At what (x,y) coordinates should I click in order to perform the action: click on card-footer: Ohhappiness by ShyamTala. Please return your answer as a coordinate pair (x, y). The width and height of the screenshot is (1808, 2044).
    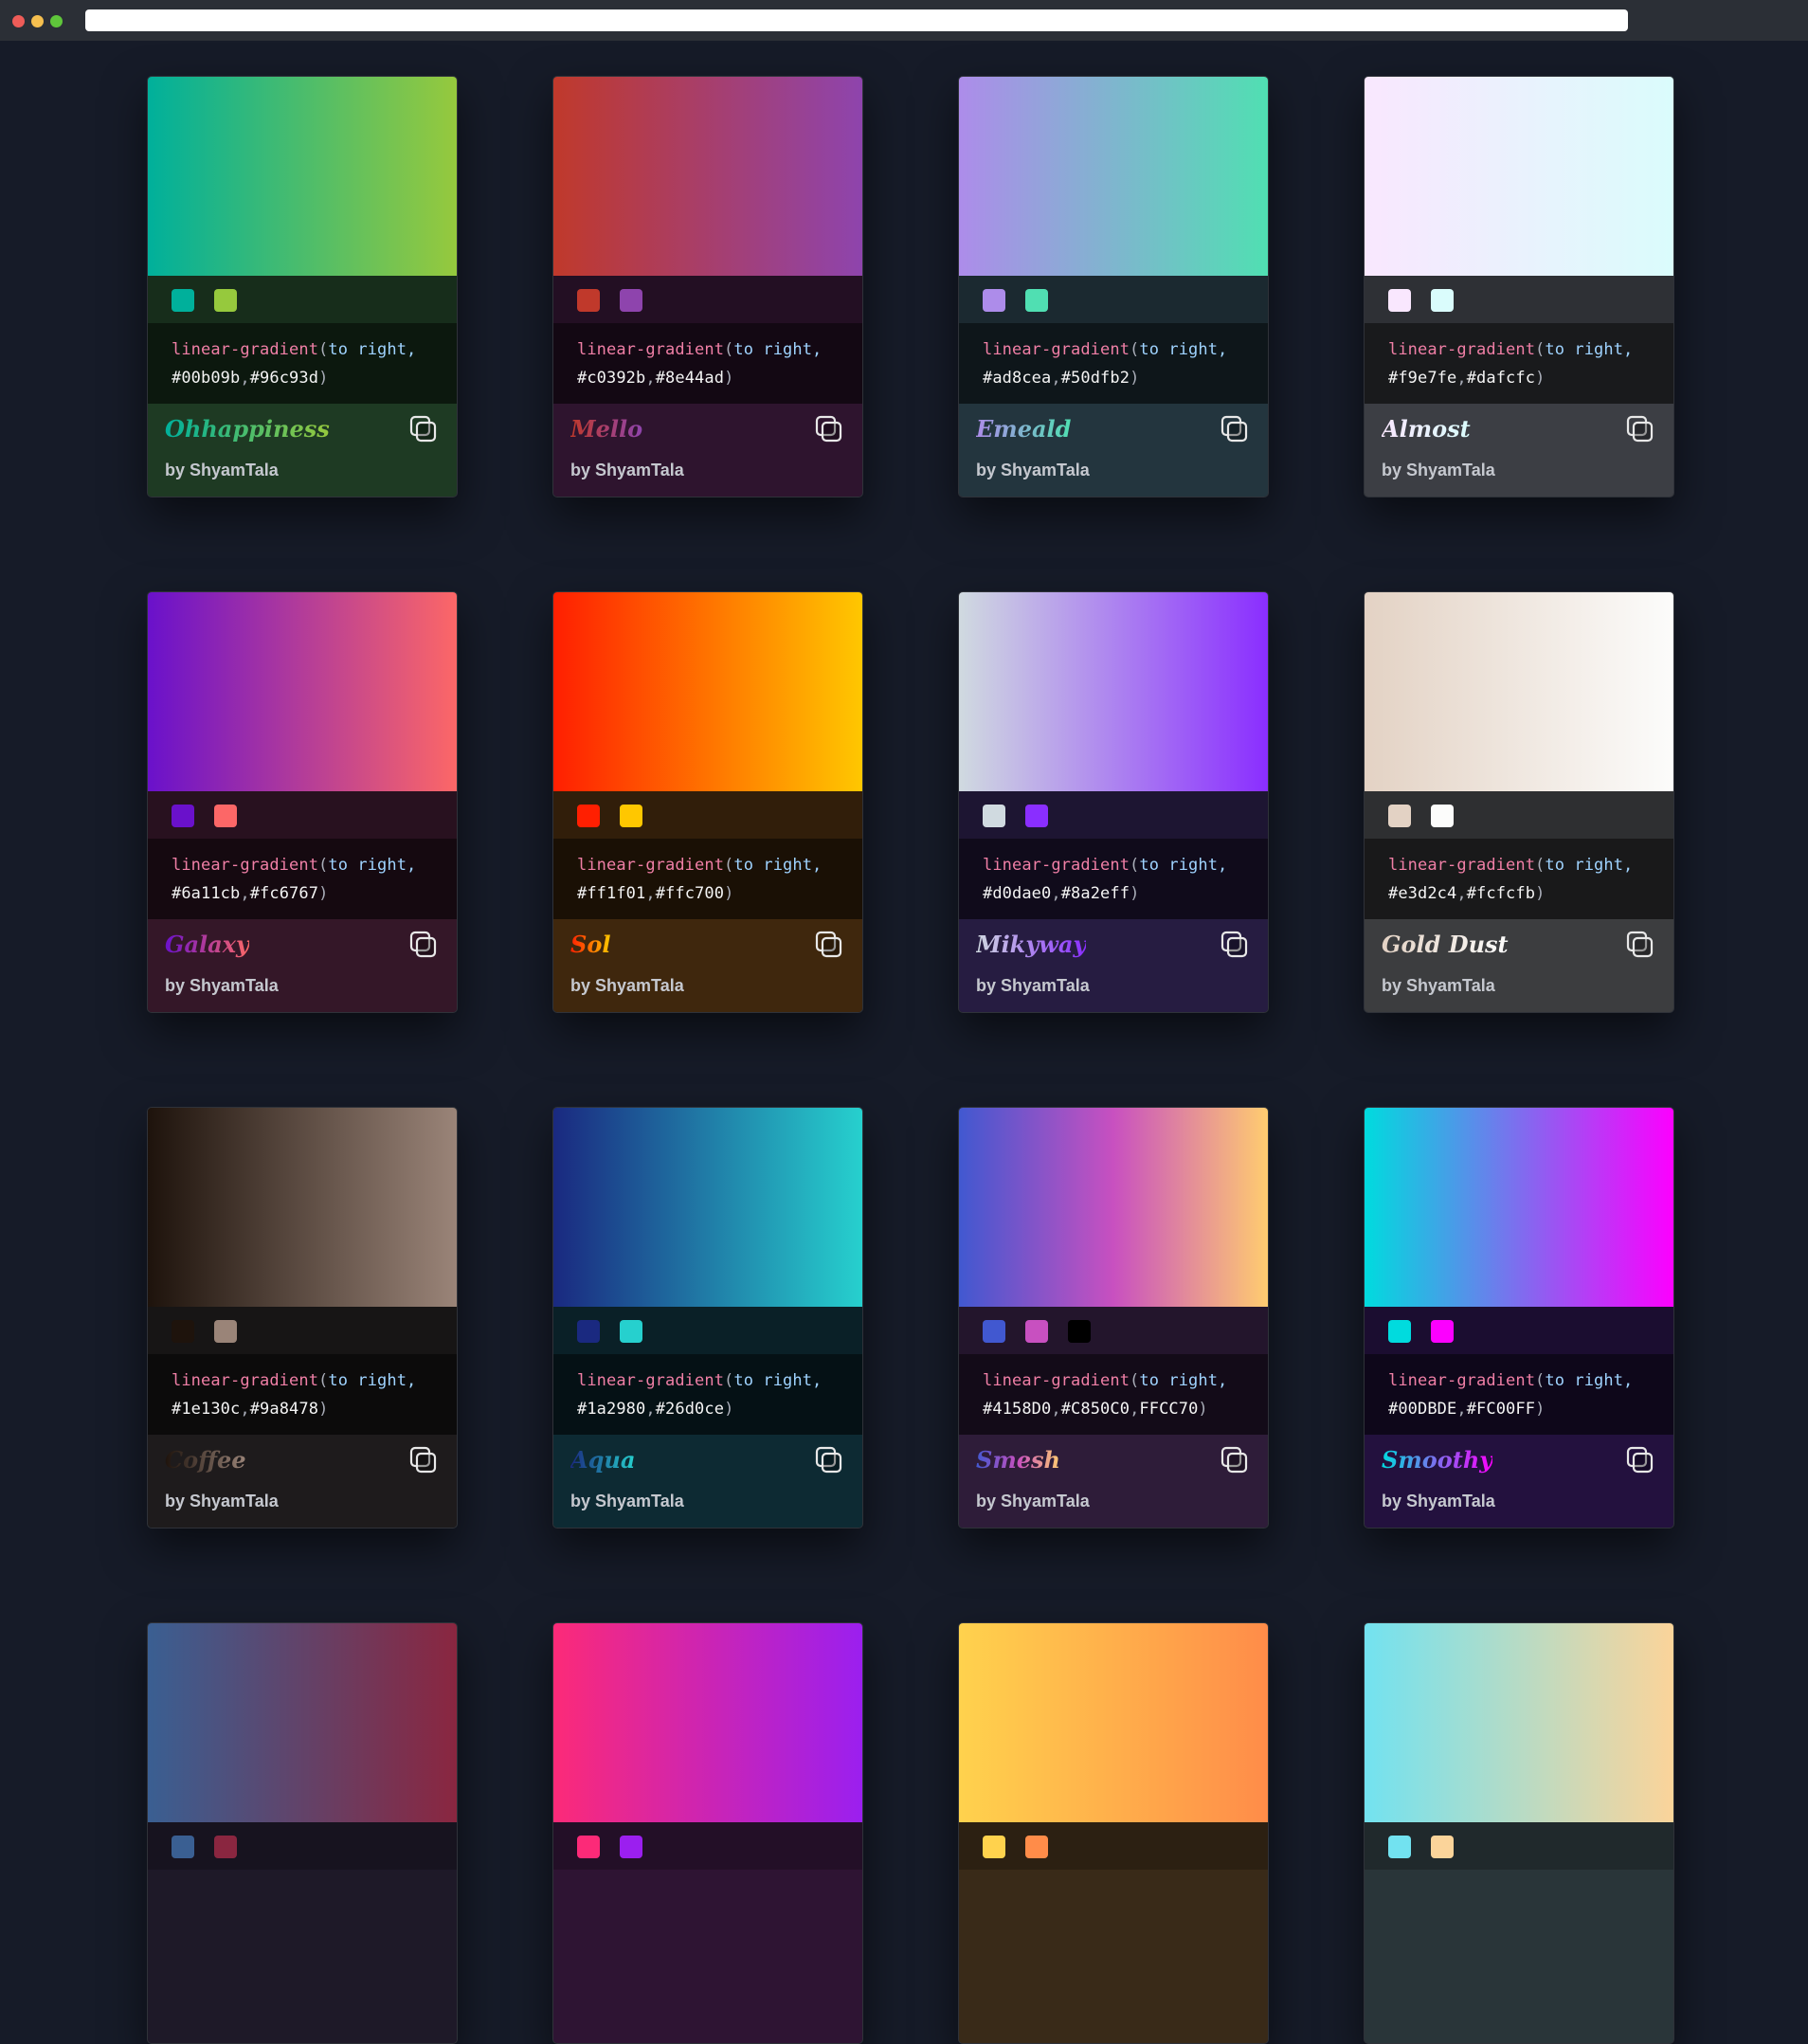
    Looking at the image, I should click on (302, 451).